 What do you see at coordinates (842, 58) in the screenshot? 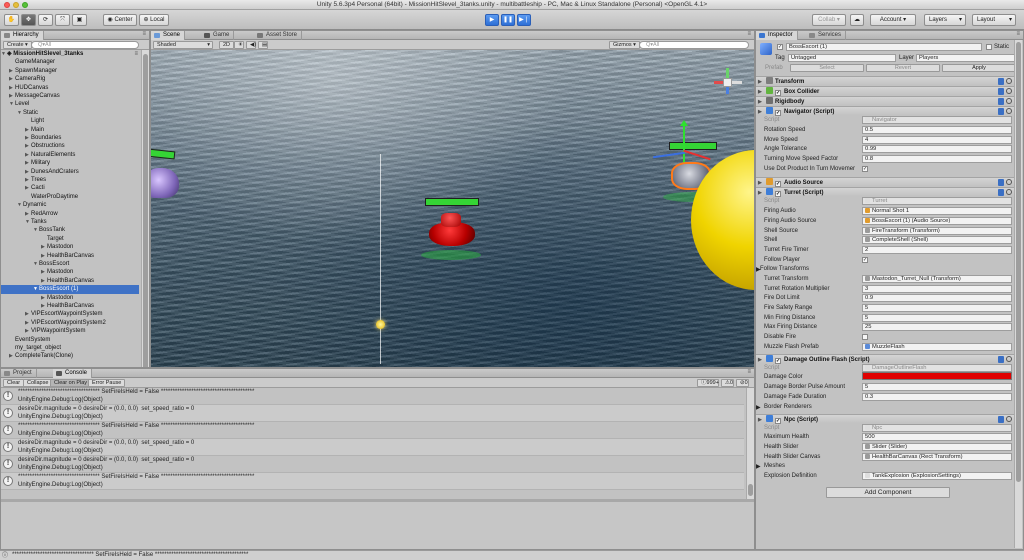
I see `tag-dropdown: Untagged` at bounding box center [842, 58].